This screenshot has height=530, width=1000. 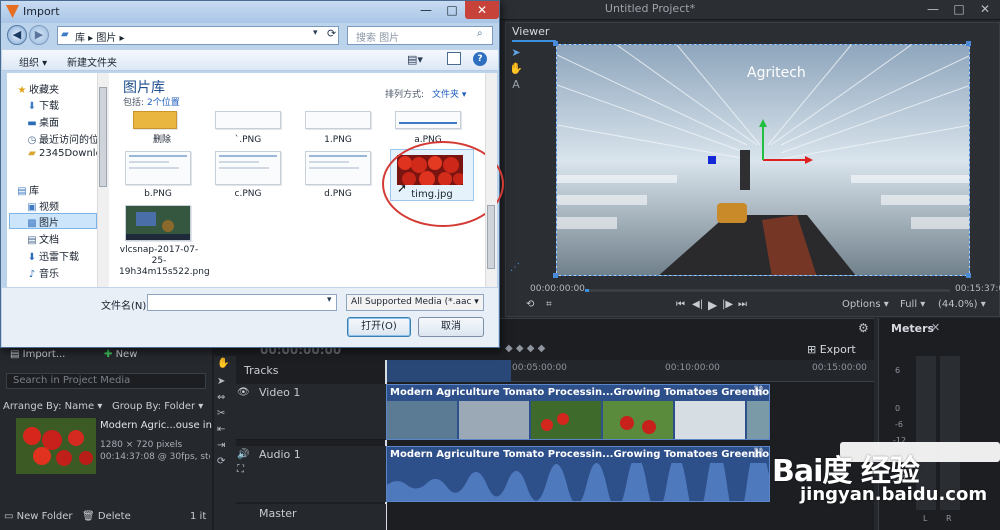 What do you see at coordinates (831, 349) in the screenshot?
I see `export-button: ⊞ Export` at bounding box center [831, 349].